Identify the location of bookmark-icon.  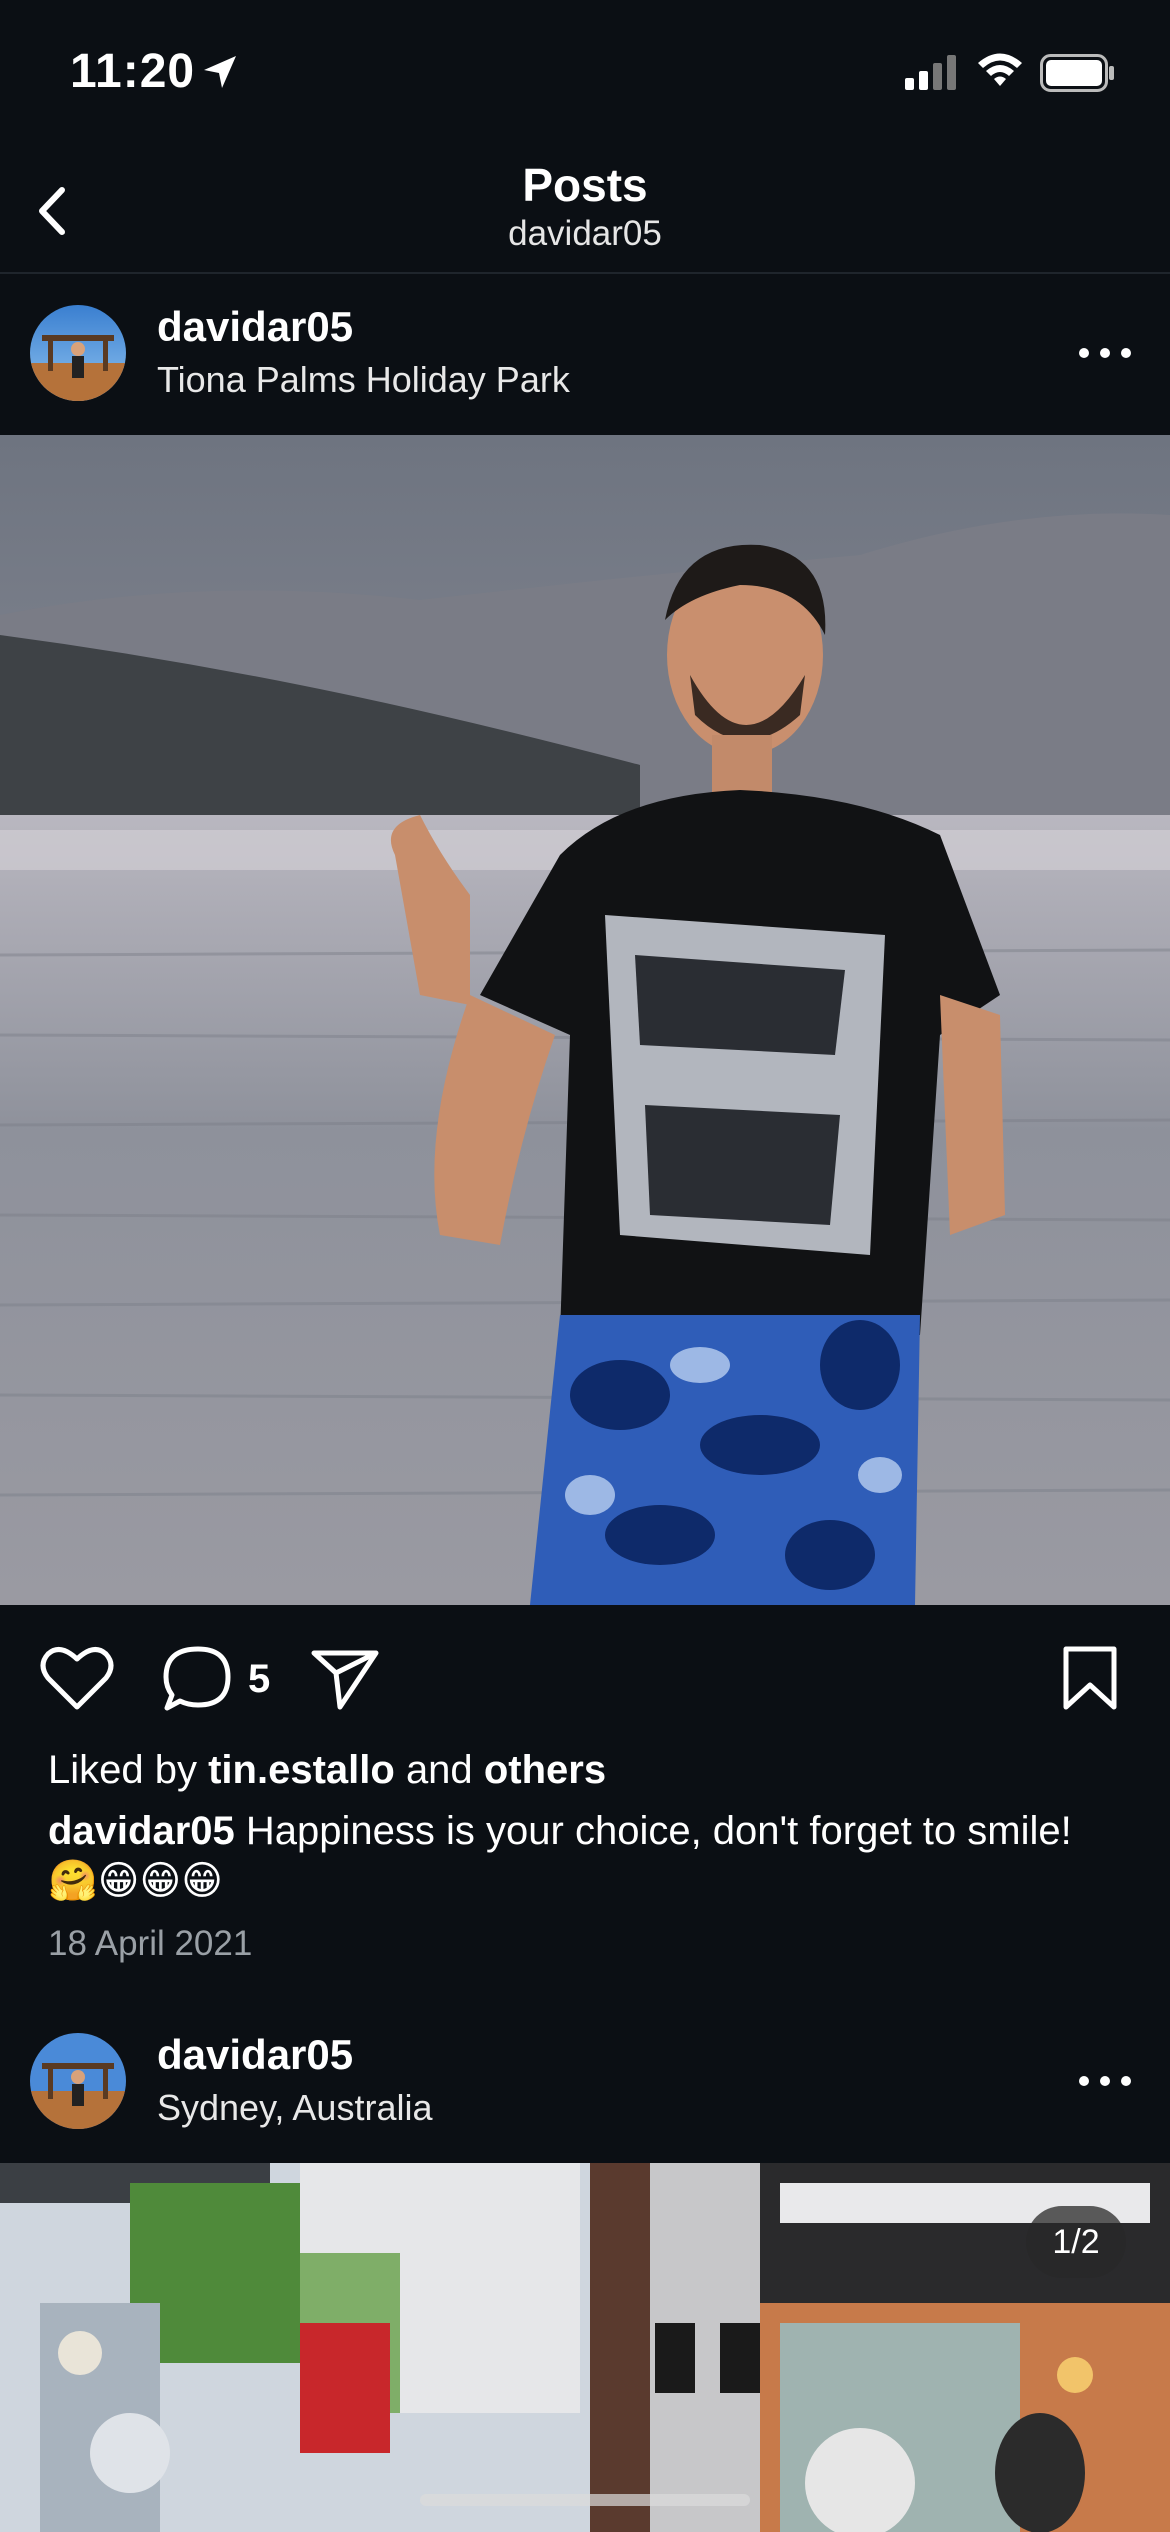
(1090, 1678).